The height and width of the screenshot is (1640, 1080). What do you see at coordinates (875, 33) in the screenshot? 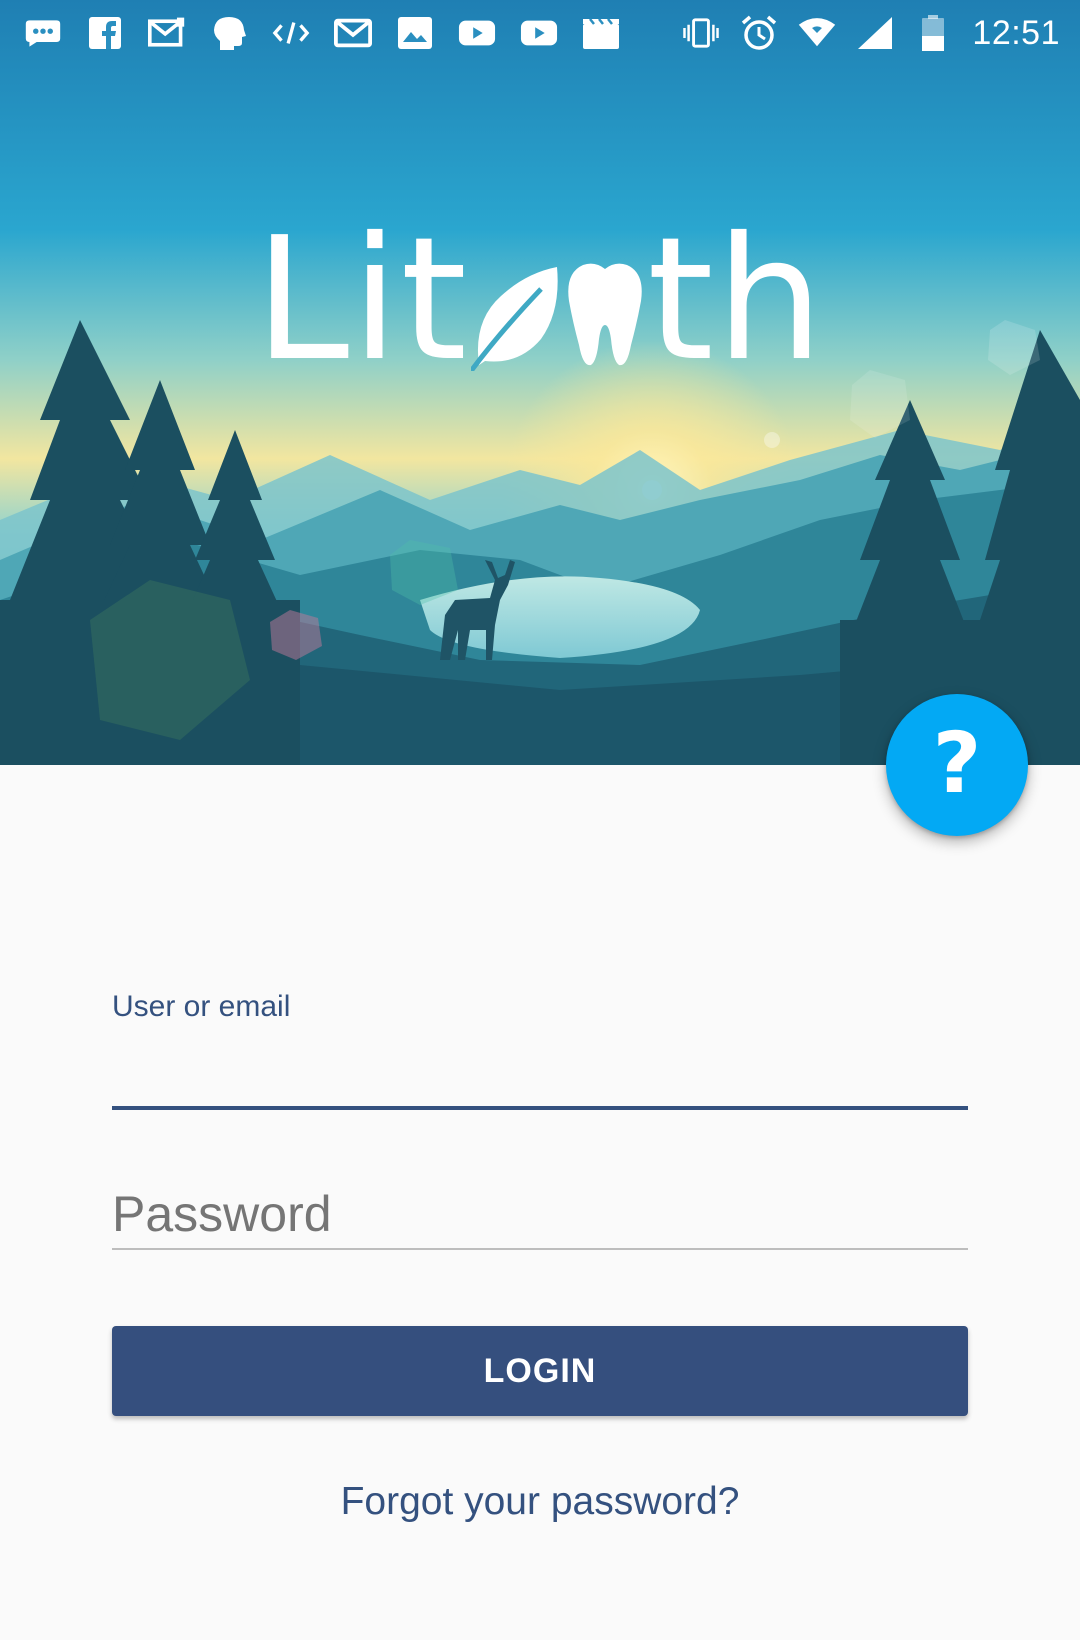
I see `signal-icon` at bounding box center [875, 33].